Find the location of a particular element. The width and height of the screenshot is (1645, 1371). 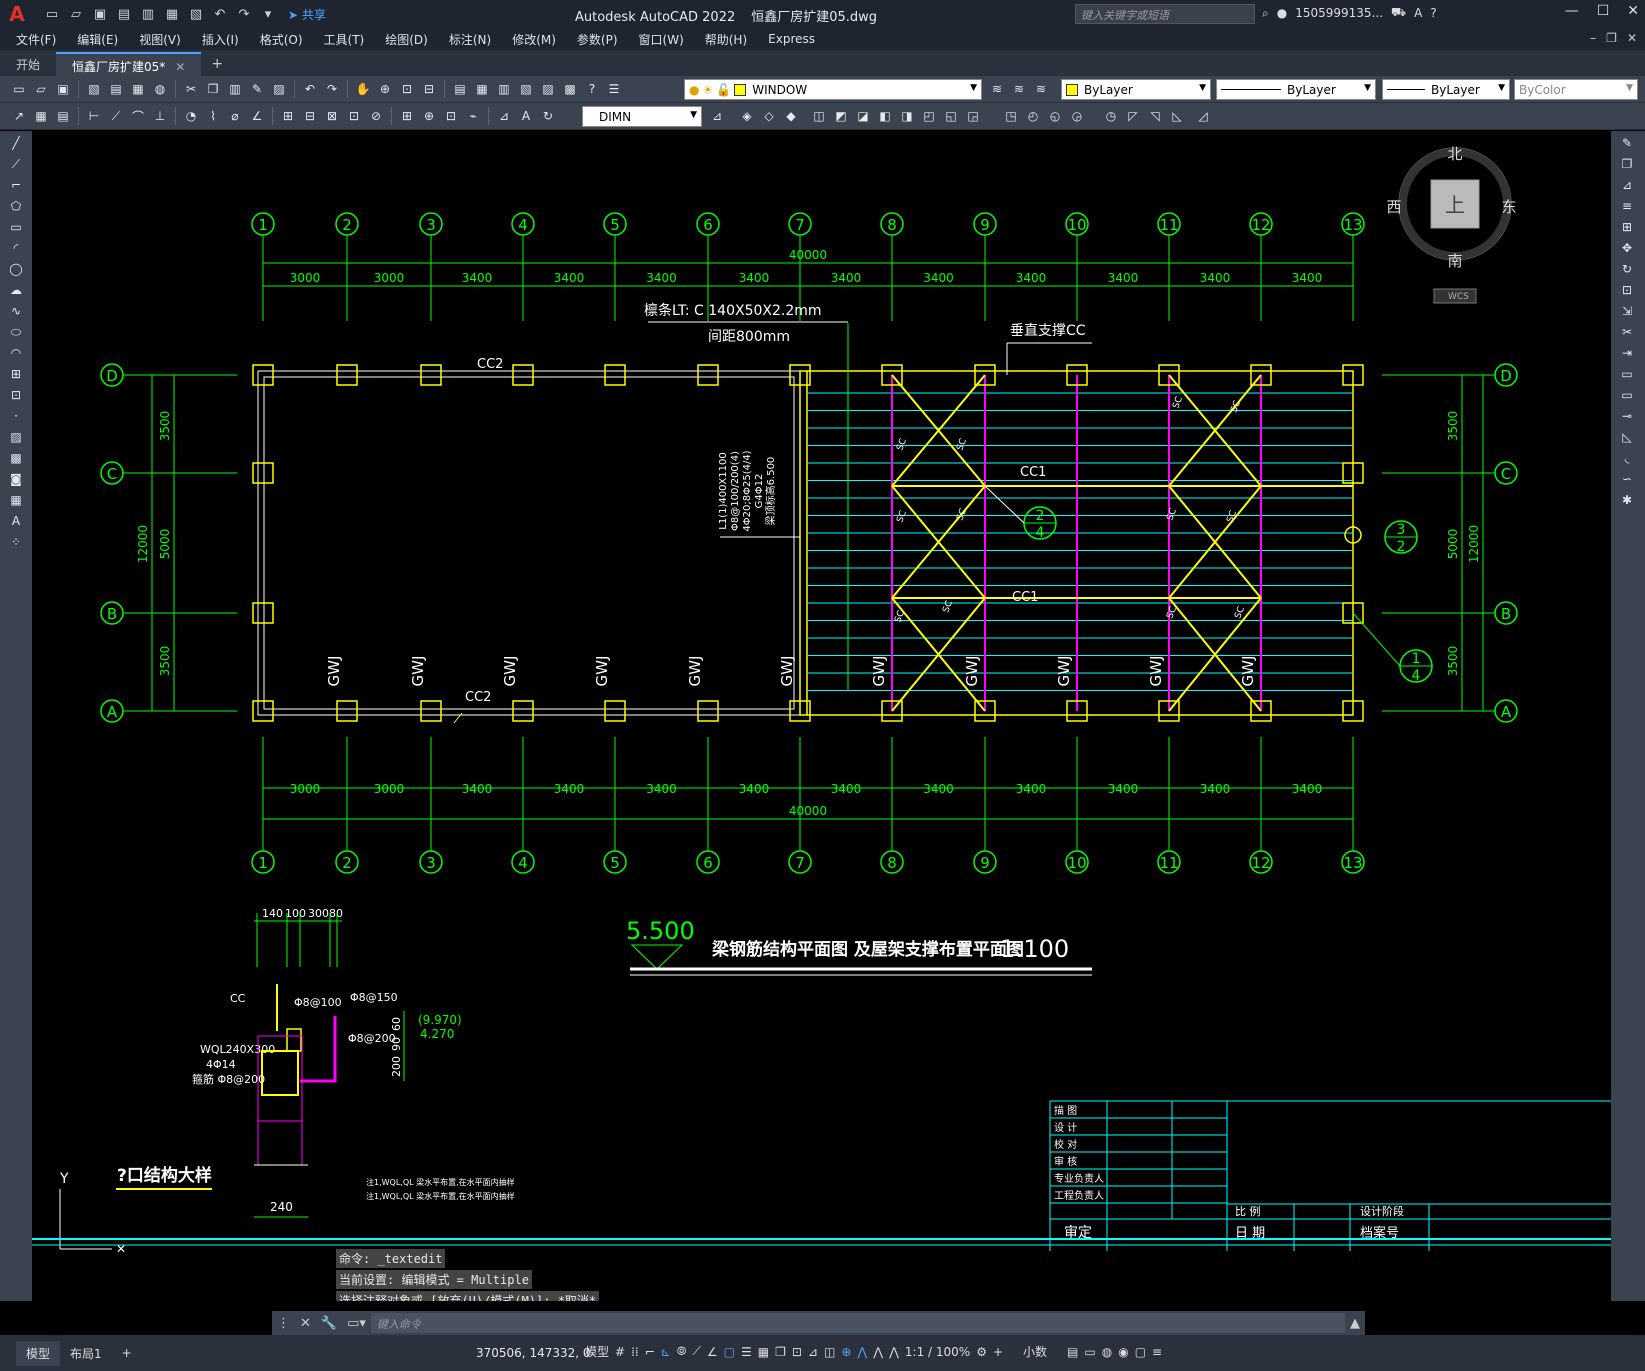

revcloud-icon: ☁ is located at coordinates (16, 290).